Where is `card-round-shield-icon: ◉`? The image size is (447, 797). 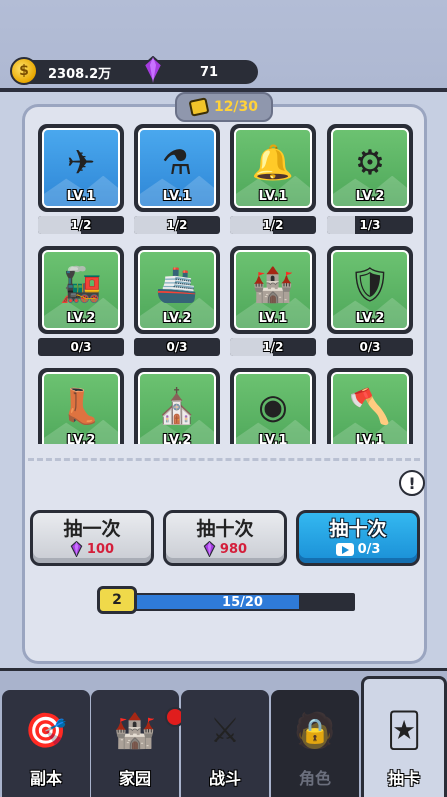 card-round-shield-icon: ◉ is located at coordinates (273, 407).